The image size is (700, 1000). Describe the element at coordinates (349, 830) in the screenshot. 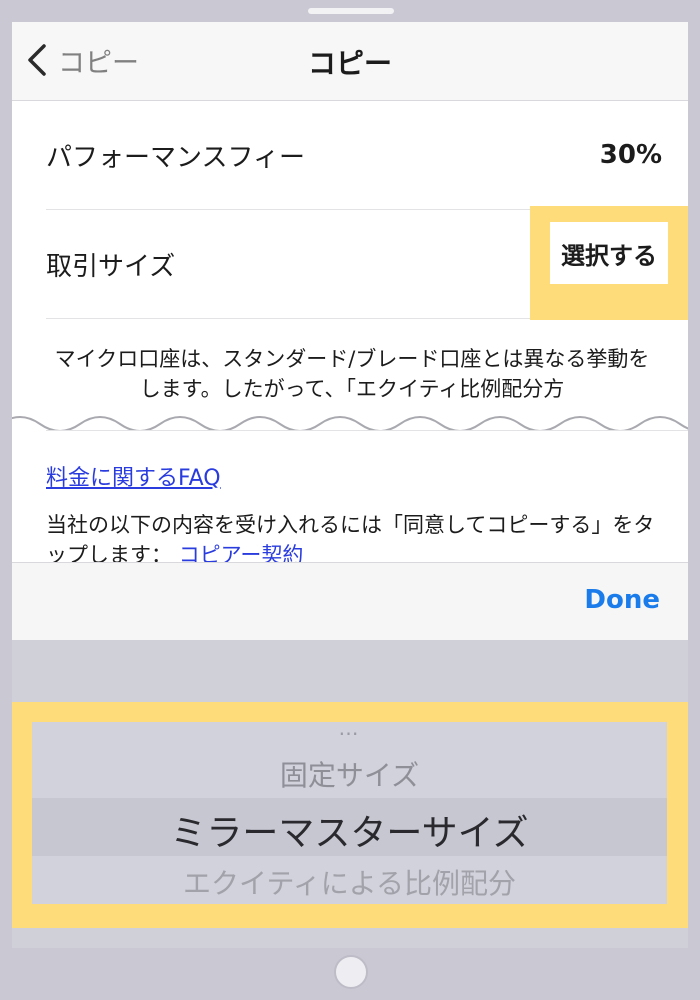

I see `picker-option-mirror-master-size: ミラーマスターサイズ` at that location.